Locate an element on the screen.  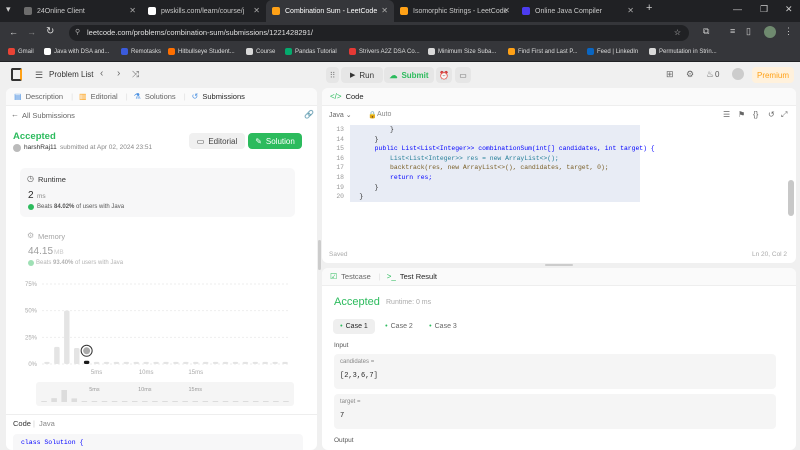
bookmark-star-icon: ☆ is located at coordinates (677, 33).